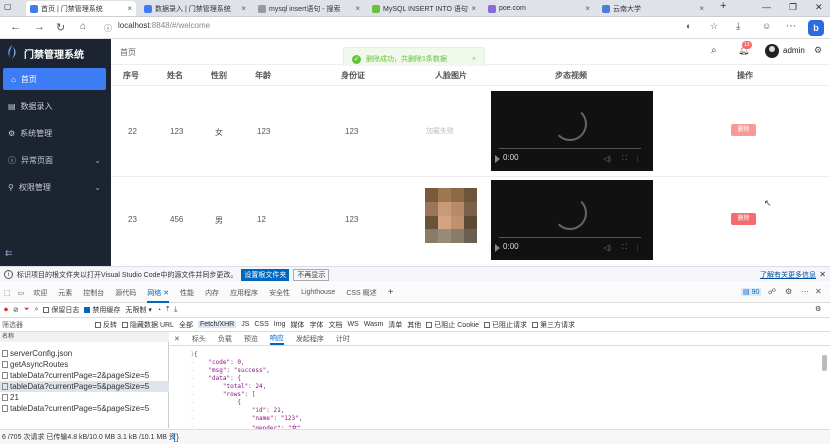 The height and width of the screenshot is (444, 830). Describe the element at coordinates (46, 325) in the screenshot. I see `filter-input: 筛选器` at that location.